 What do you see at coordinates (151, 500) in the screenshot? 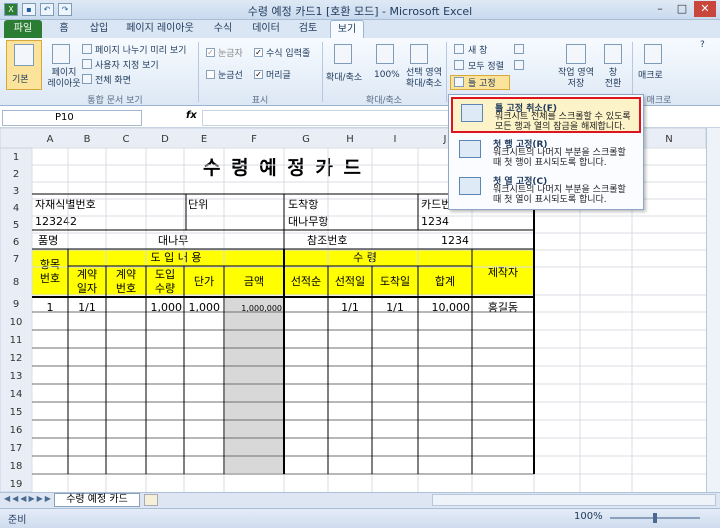
I see `insert-sheet-icon` at bounding box center [151, 500].